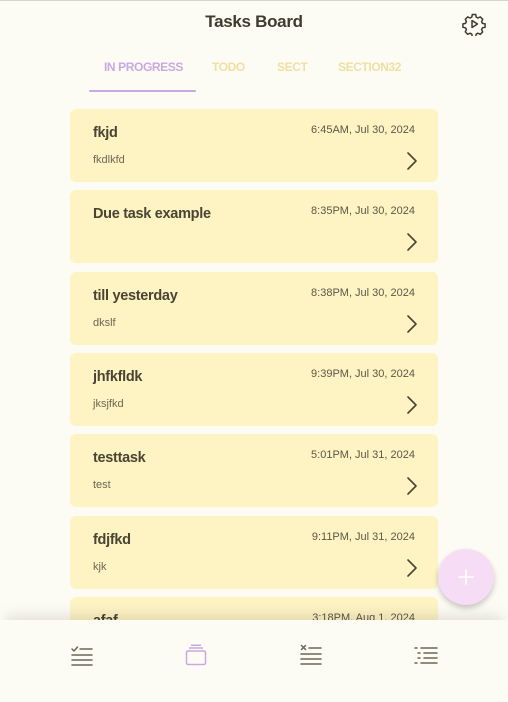 Image resolution: width=508 pixels, height=702 pixels. I want to click on tab-section32: SECTION32, so click(369, 67).